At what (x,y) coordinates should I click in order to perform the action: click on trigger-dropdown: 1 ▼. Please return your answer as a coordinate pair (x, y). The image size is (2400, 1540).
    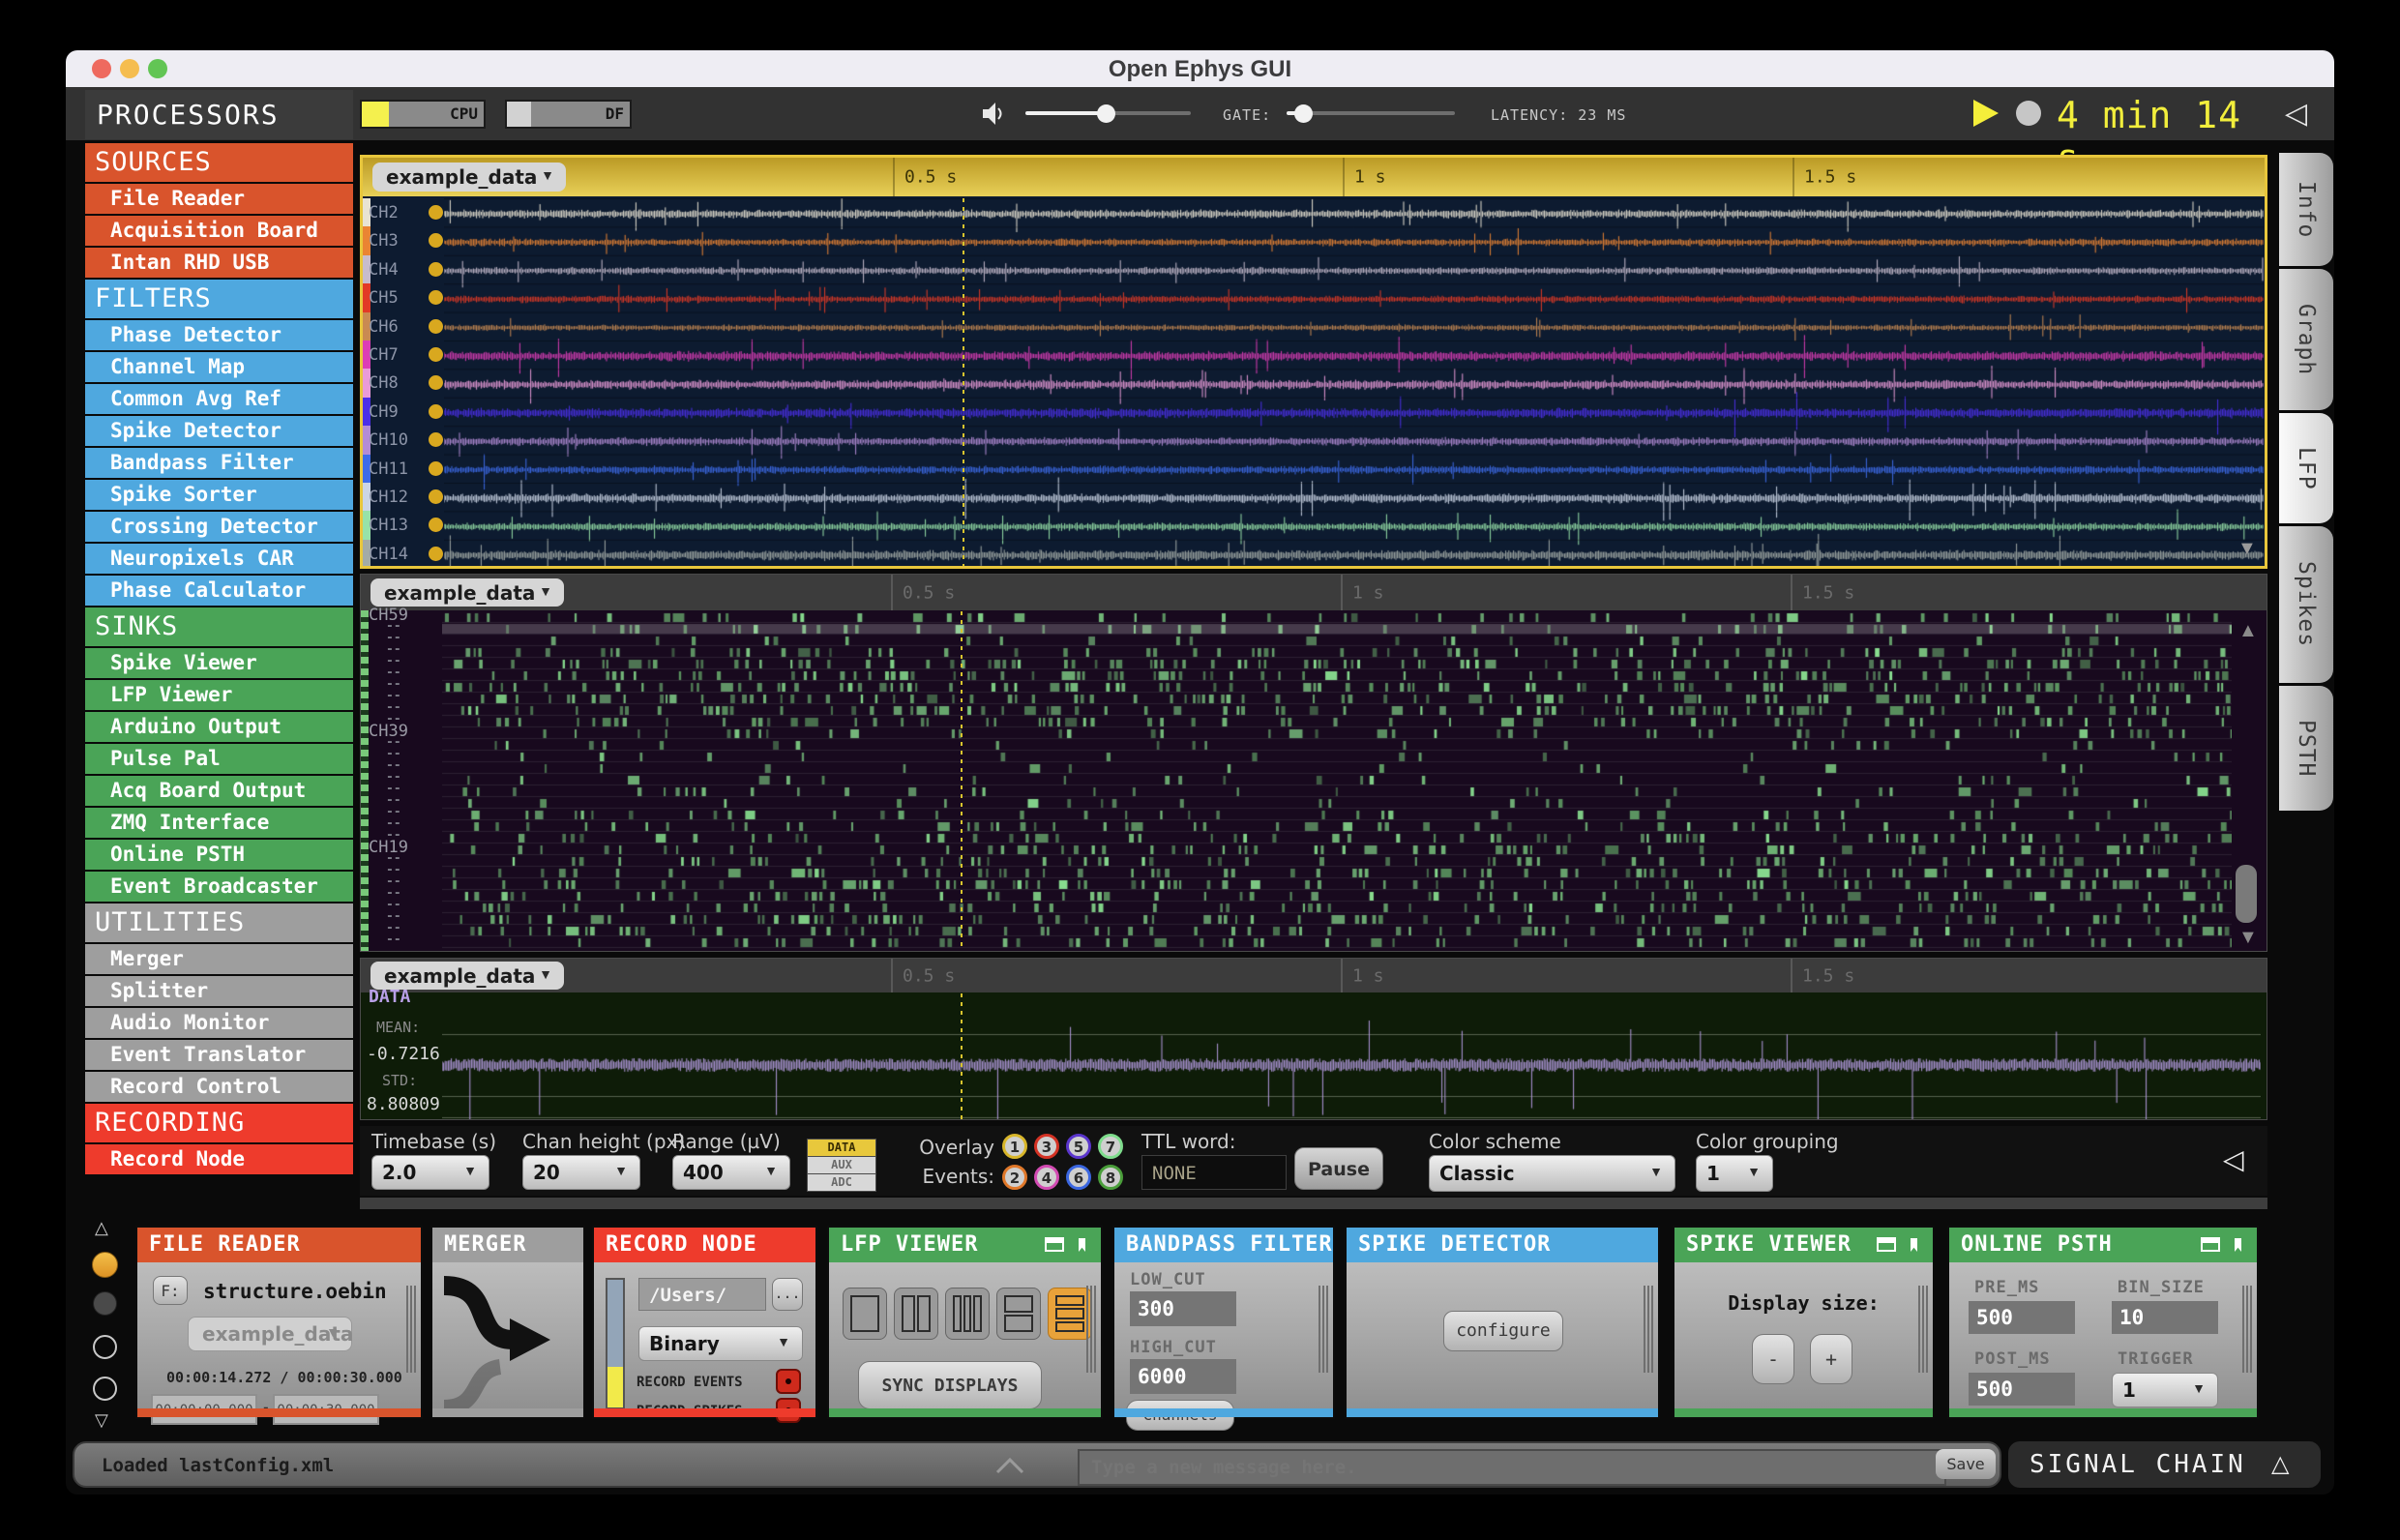
    Looking at the image, I should click on (2165, 1390).